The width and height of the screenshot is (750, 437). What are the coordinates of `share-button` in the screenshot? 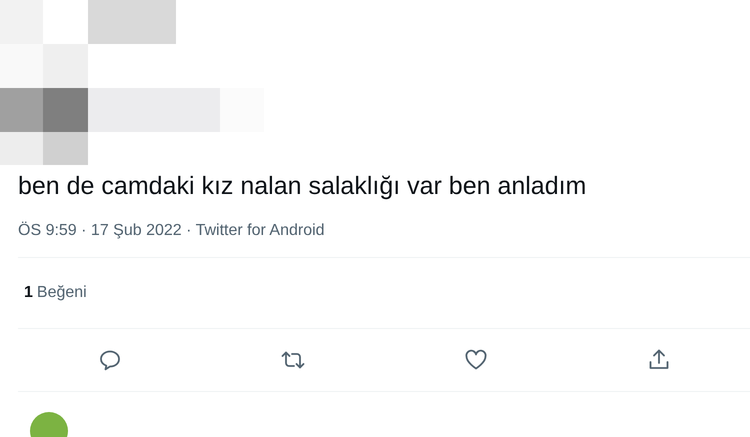 It's located at (658, 360).